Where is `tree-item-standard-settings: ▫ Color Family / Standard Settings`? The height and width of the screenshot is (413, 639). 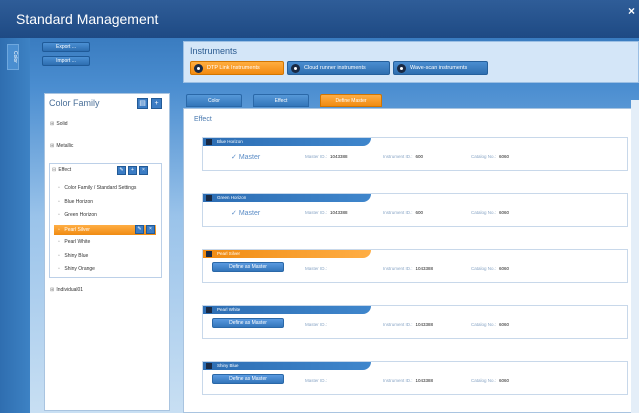 tree-item-standard-settings: ▫ Color Family / Standard Settings is located at coordinates (97, 188).